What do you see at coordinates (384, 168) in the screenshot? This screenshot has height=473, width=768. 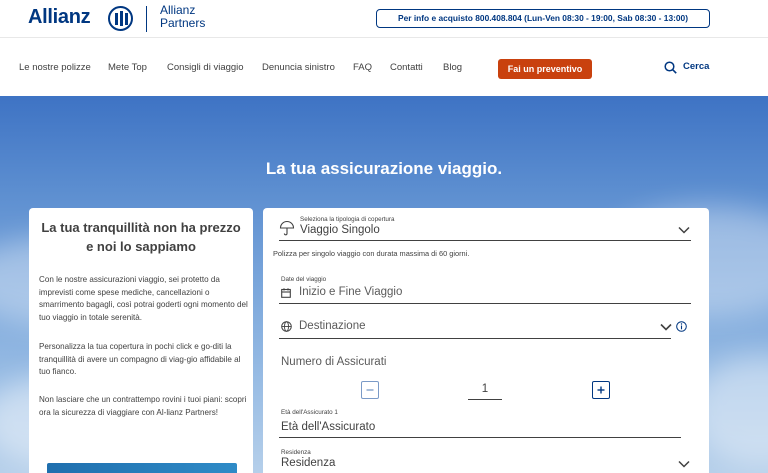 I see `hero-title: La tua assicurazione viaggio.` at bounding box center [384, 168].